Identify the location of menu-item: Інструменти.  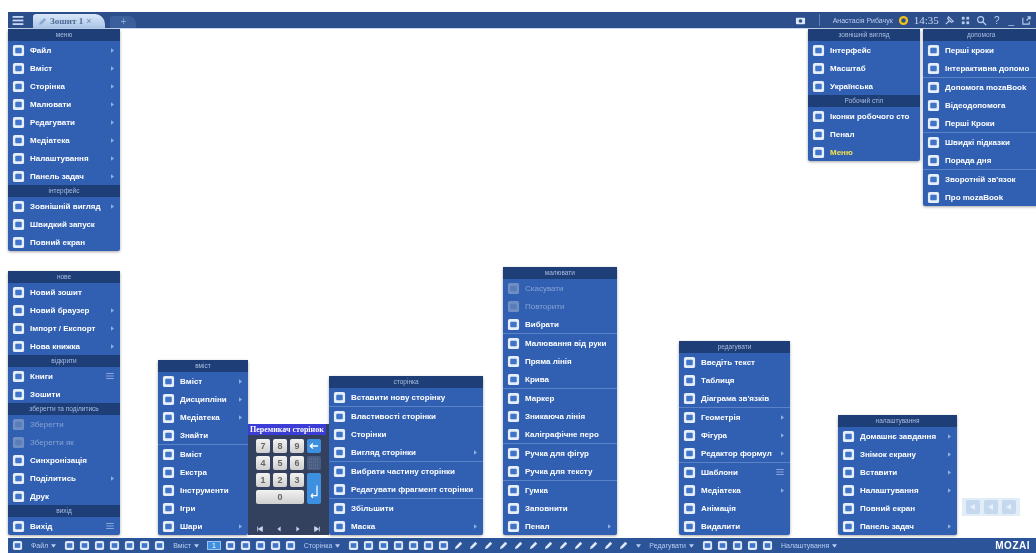
(203, 490).